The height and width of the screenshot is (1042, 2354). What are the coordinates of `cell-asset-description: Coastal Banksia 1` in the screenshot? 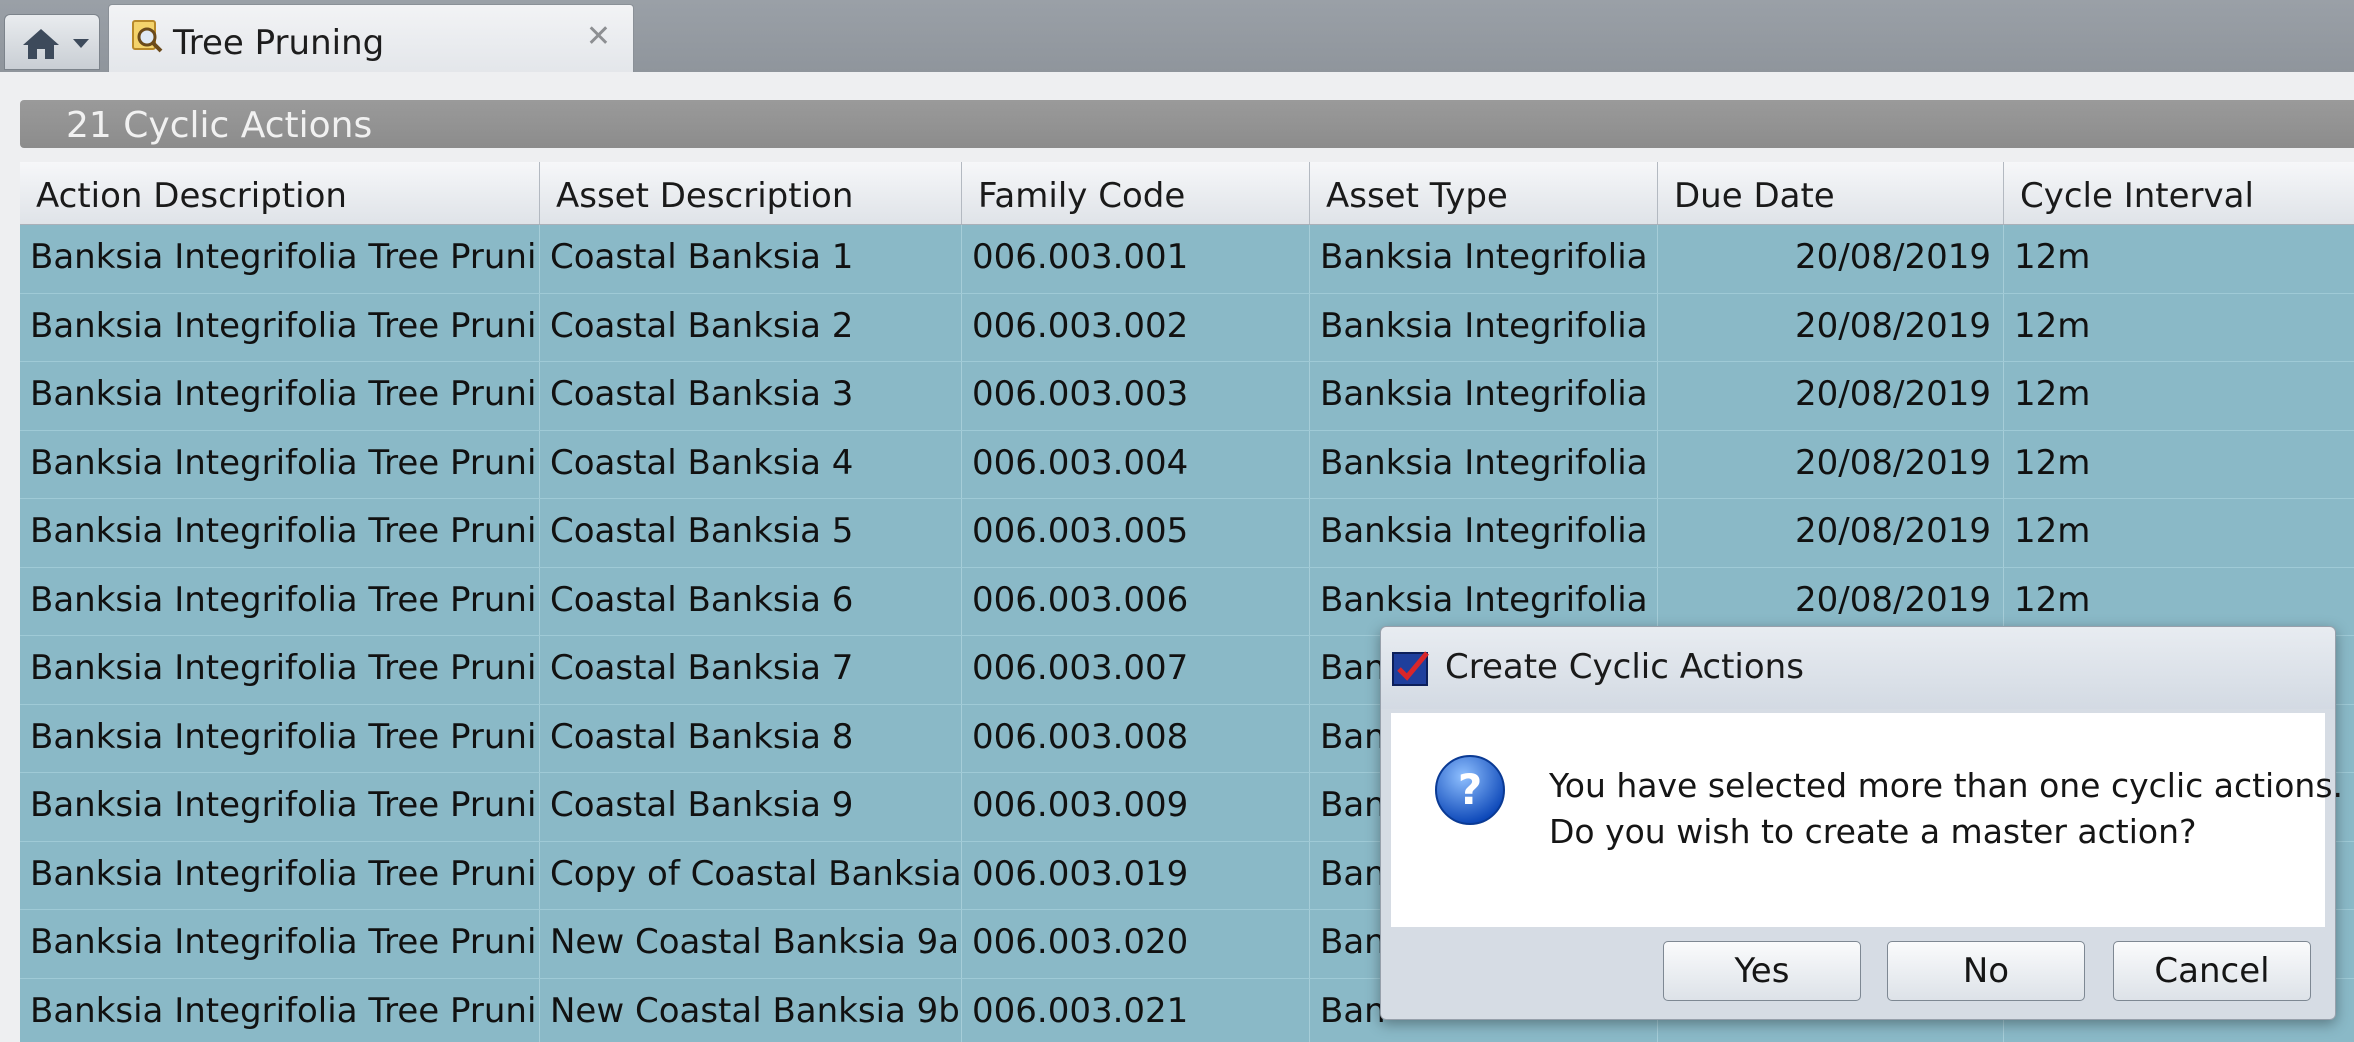 It's located at (751, 259).